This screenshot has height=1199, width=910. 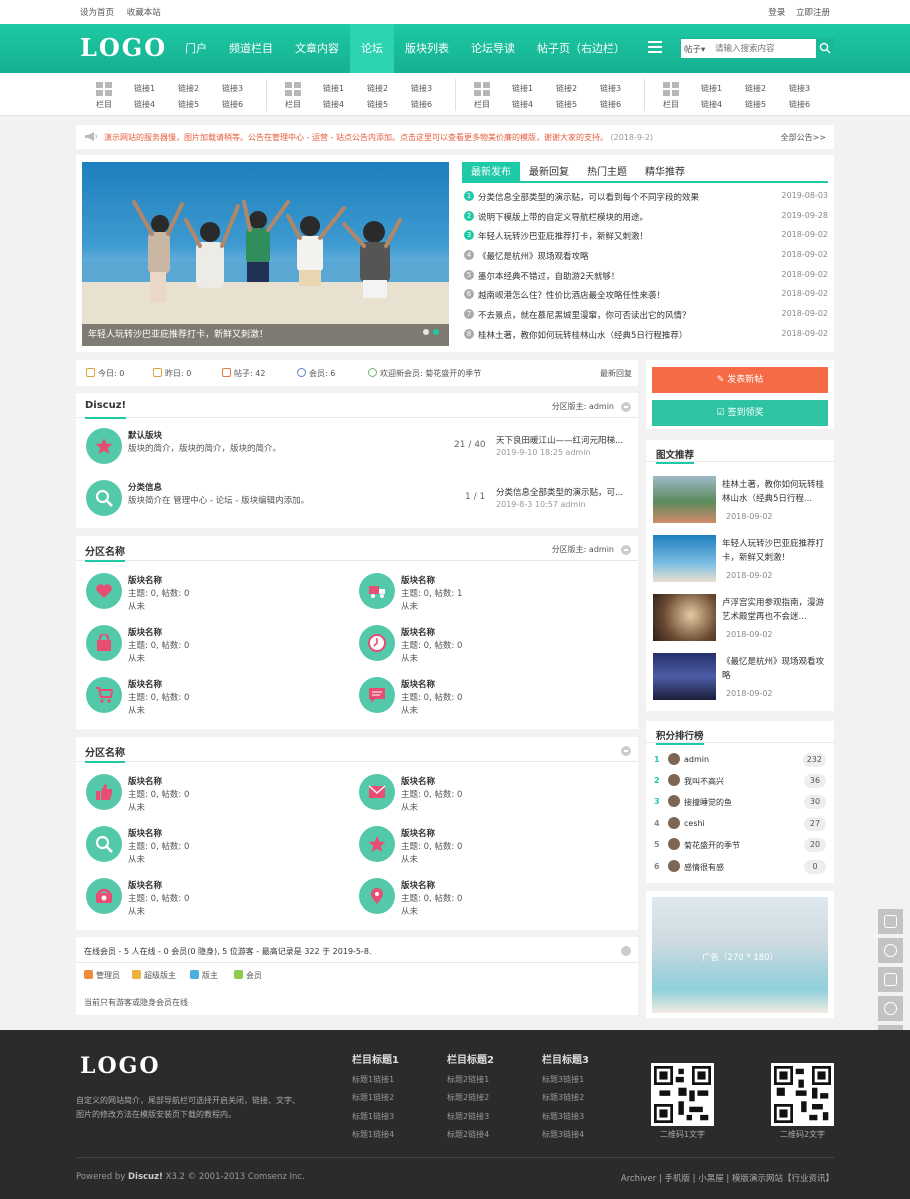 I want to click on tab-digest: 精华推荐, so click(x=665, y=171).